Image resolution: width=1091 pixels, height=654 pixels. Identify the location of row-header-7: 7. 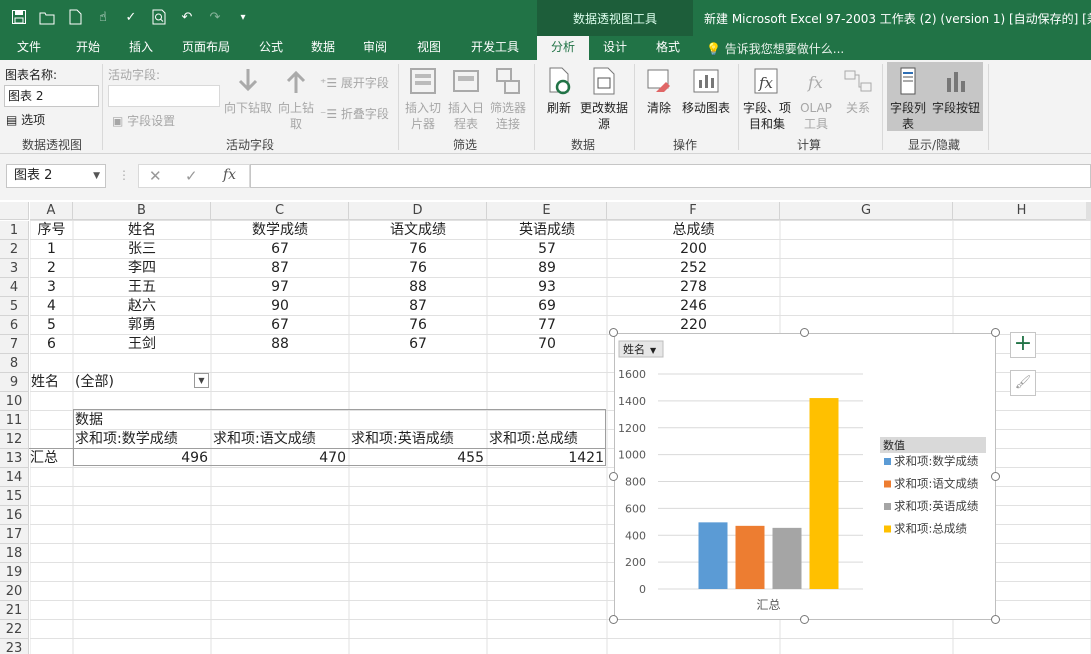
(14, 344).